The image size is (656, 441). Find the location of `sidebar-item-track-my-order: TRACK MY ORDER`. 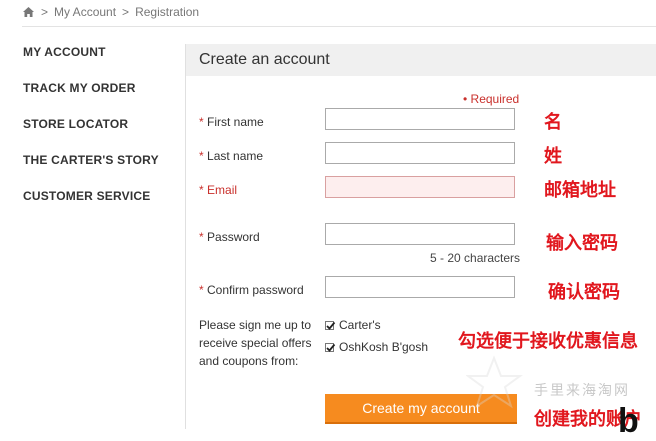

sidebar-item-track-my-order: TRACK MY ORDER is located at coordinates (98, 98).